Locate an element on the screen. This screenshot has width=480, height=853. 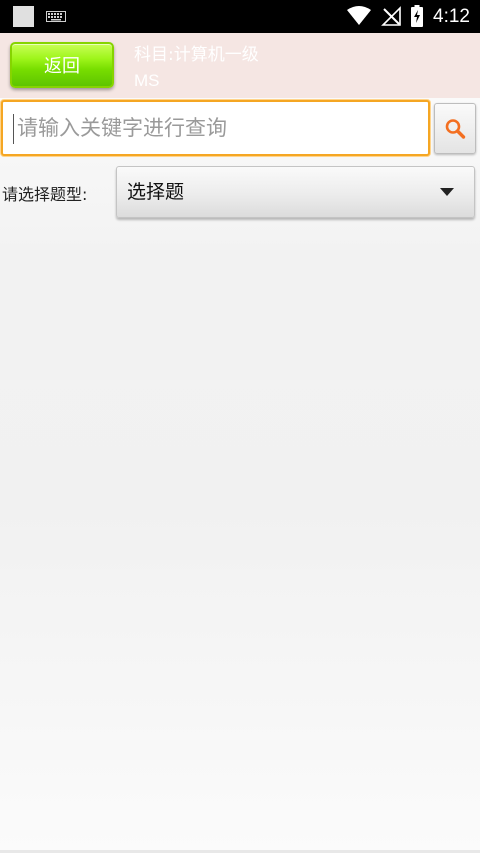
subject-title: 科目:计算机一级 is located at coordinates (196, 55).